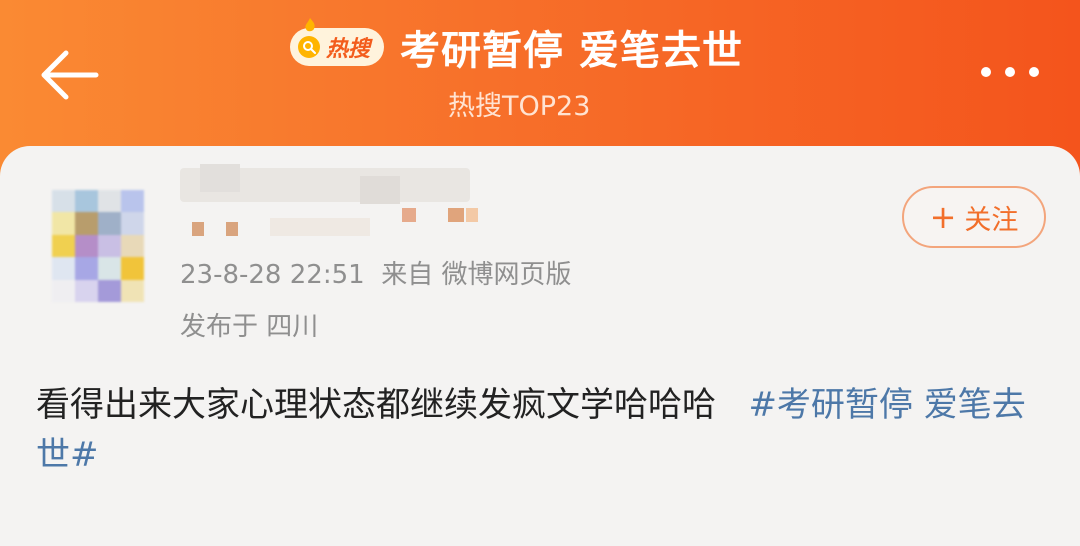  Describe the element at coordinates (476, 275) in the screenshot. I see `post-source: 来自 微博网页版` at that location.